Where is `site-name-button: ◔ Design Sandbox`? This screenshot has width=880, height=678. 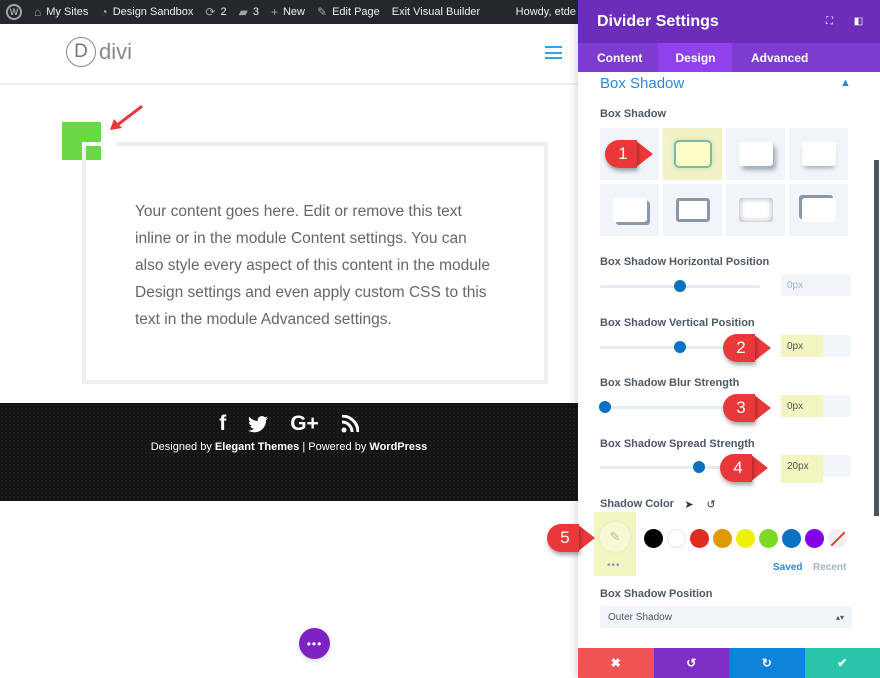 site-name-button: ◔ Design Sandbox is located at coordinates (146, 12).